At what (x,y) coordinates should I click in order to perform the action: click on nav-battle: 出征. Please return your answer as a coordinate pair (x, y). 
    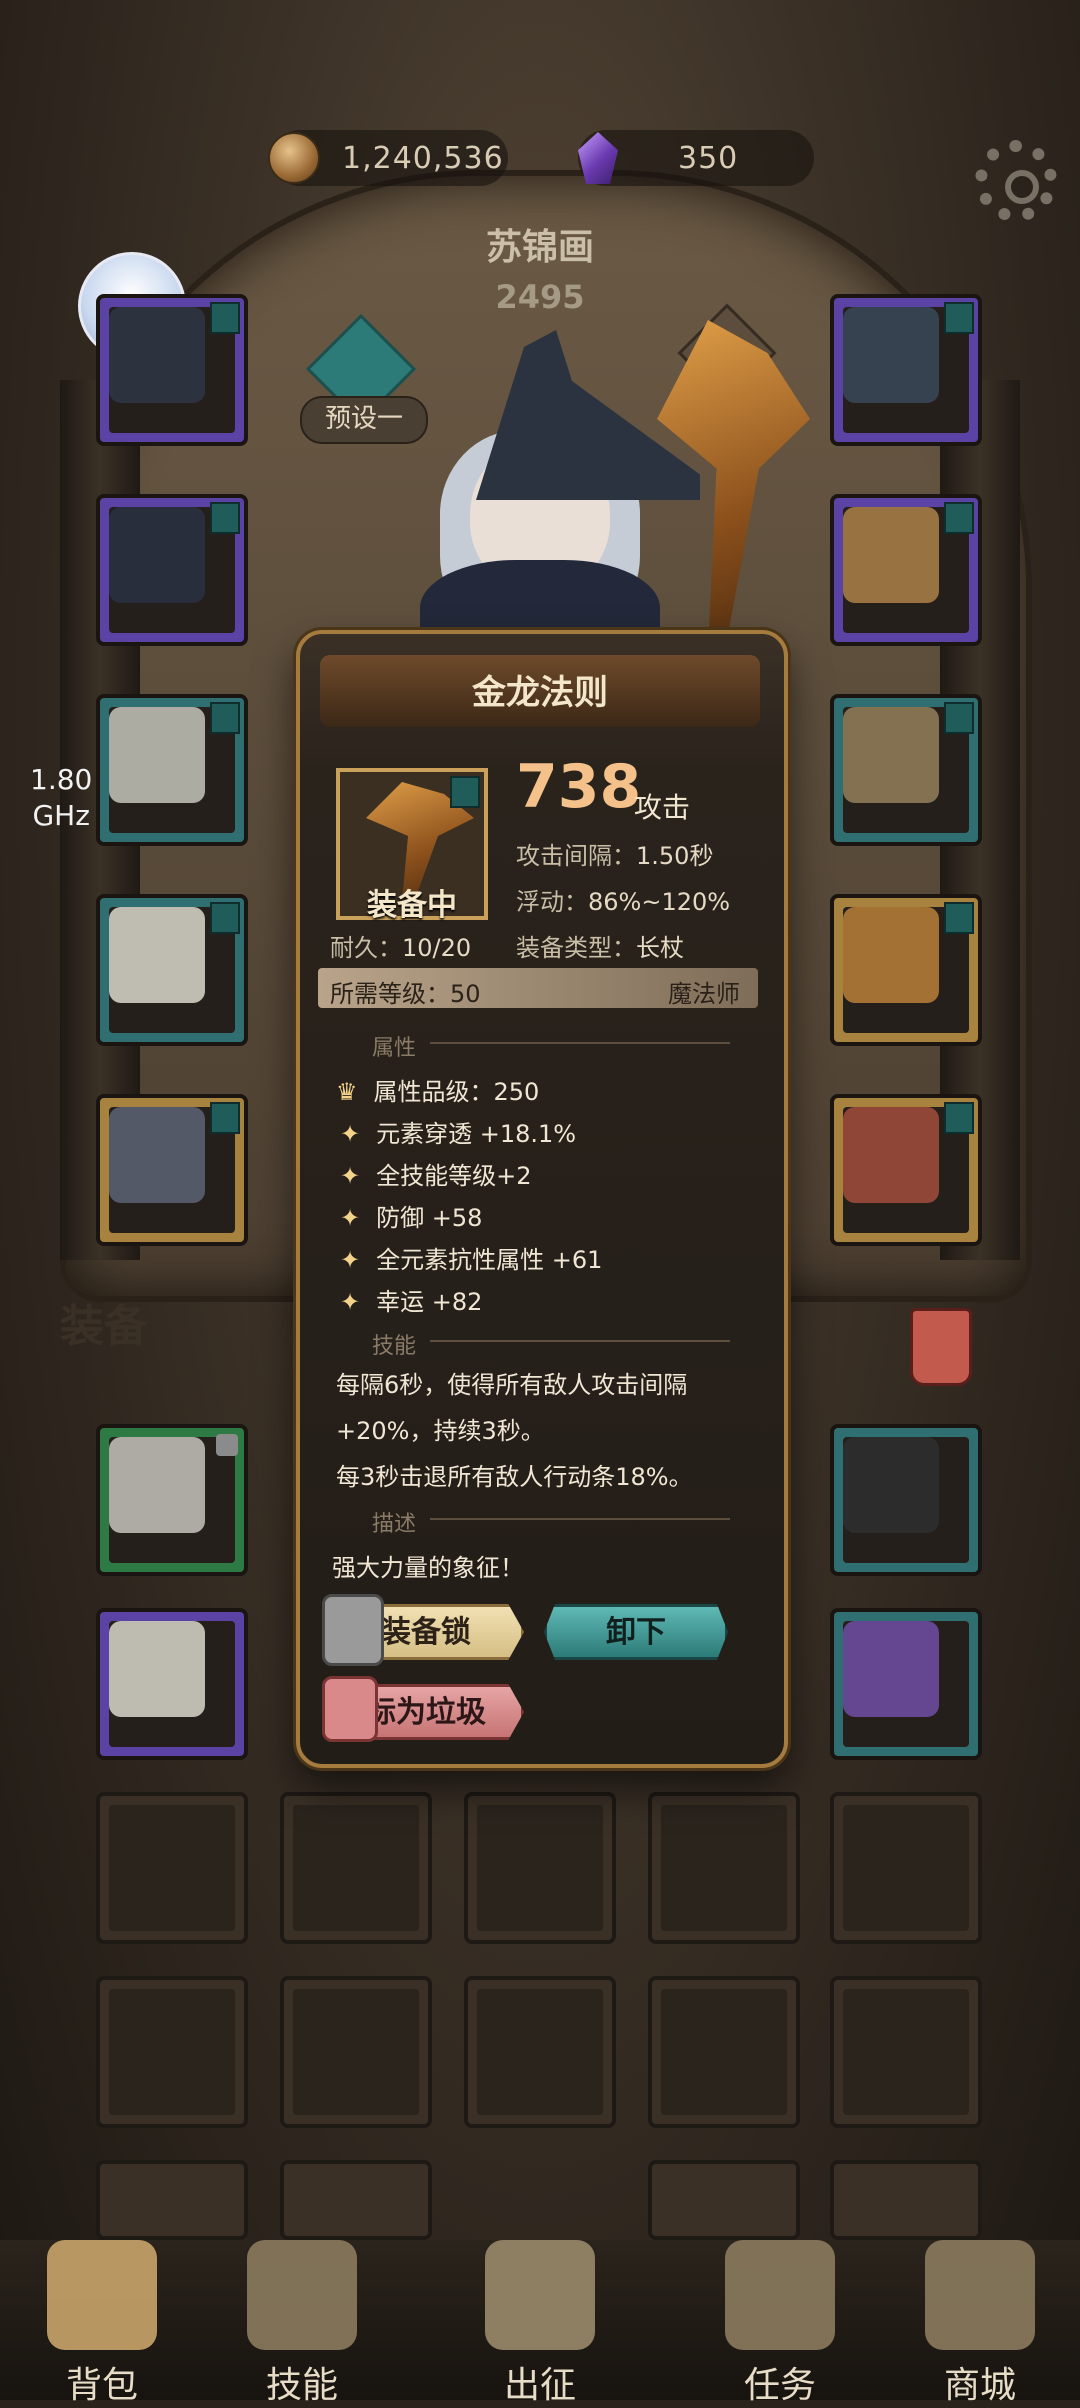
    Looking at the image, I should click on (540, 2324).